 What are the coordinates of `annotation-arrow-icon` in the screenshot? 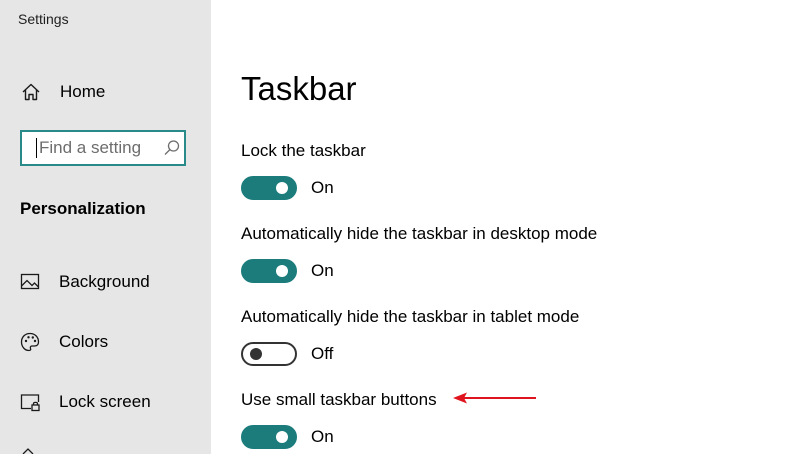 It's located at (494, 398).